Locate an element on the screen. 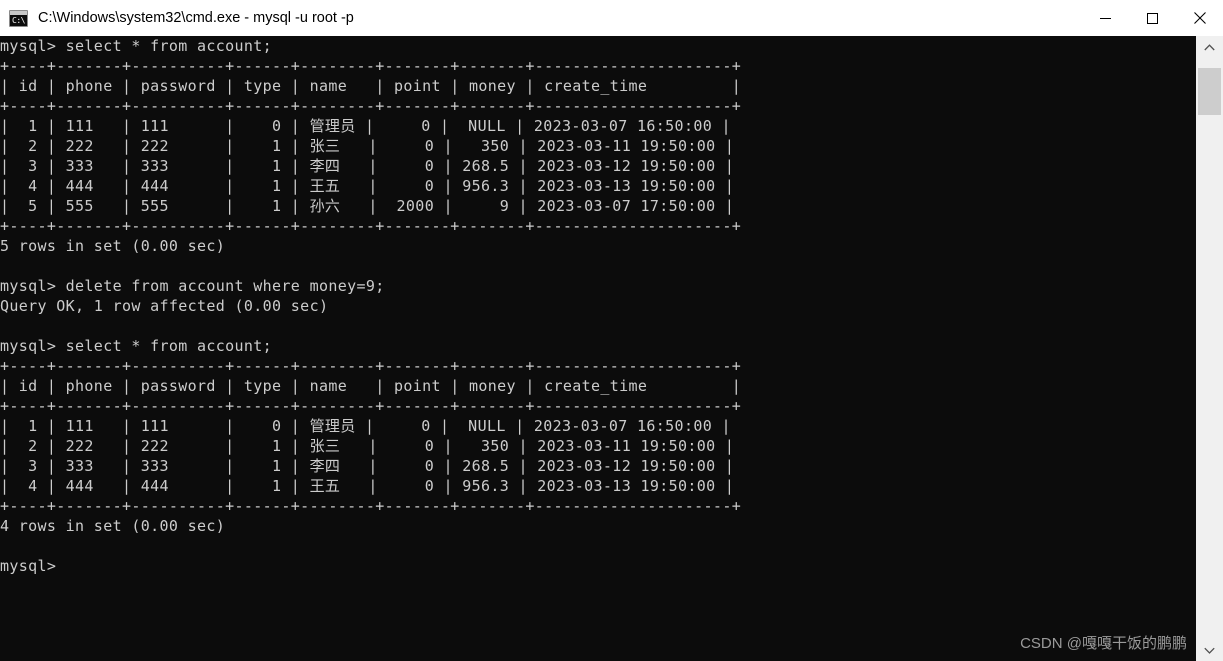  minimize-button is located at coordinates (1105, 18).